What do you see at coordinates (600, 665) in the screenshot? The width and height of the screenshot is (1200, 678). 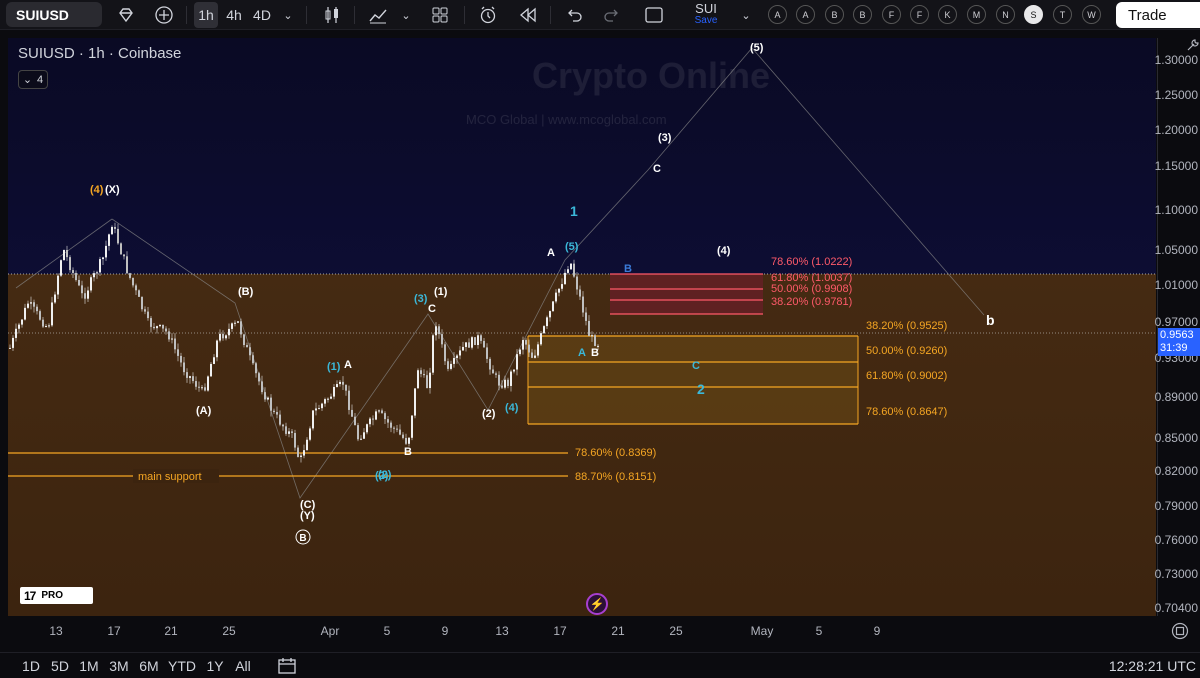 I see `bottom-bar: 1D 5D 1M 3M 6M YTD 1Y All 12:28:21 UTC` at bounding box center [600, 665].